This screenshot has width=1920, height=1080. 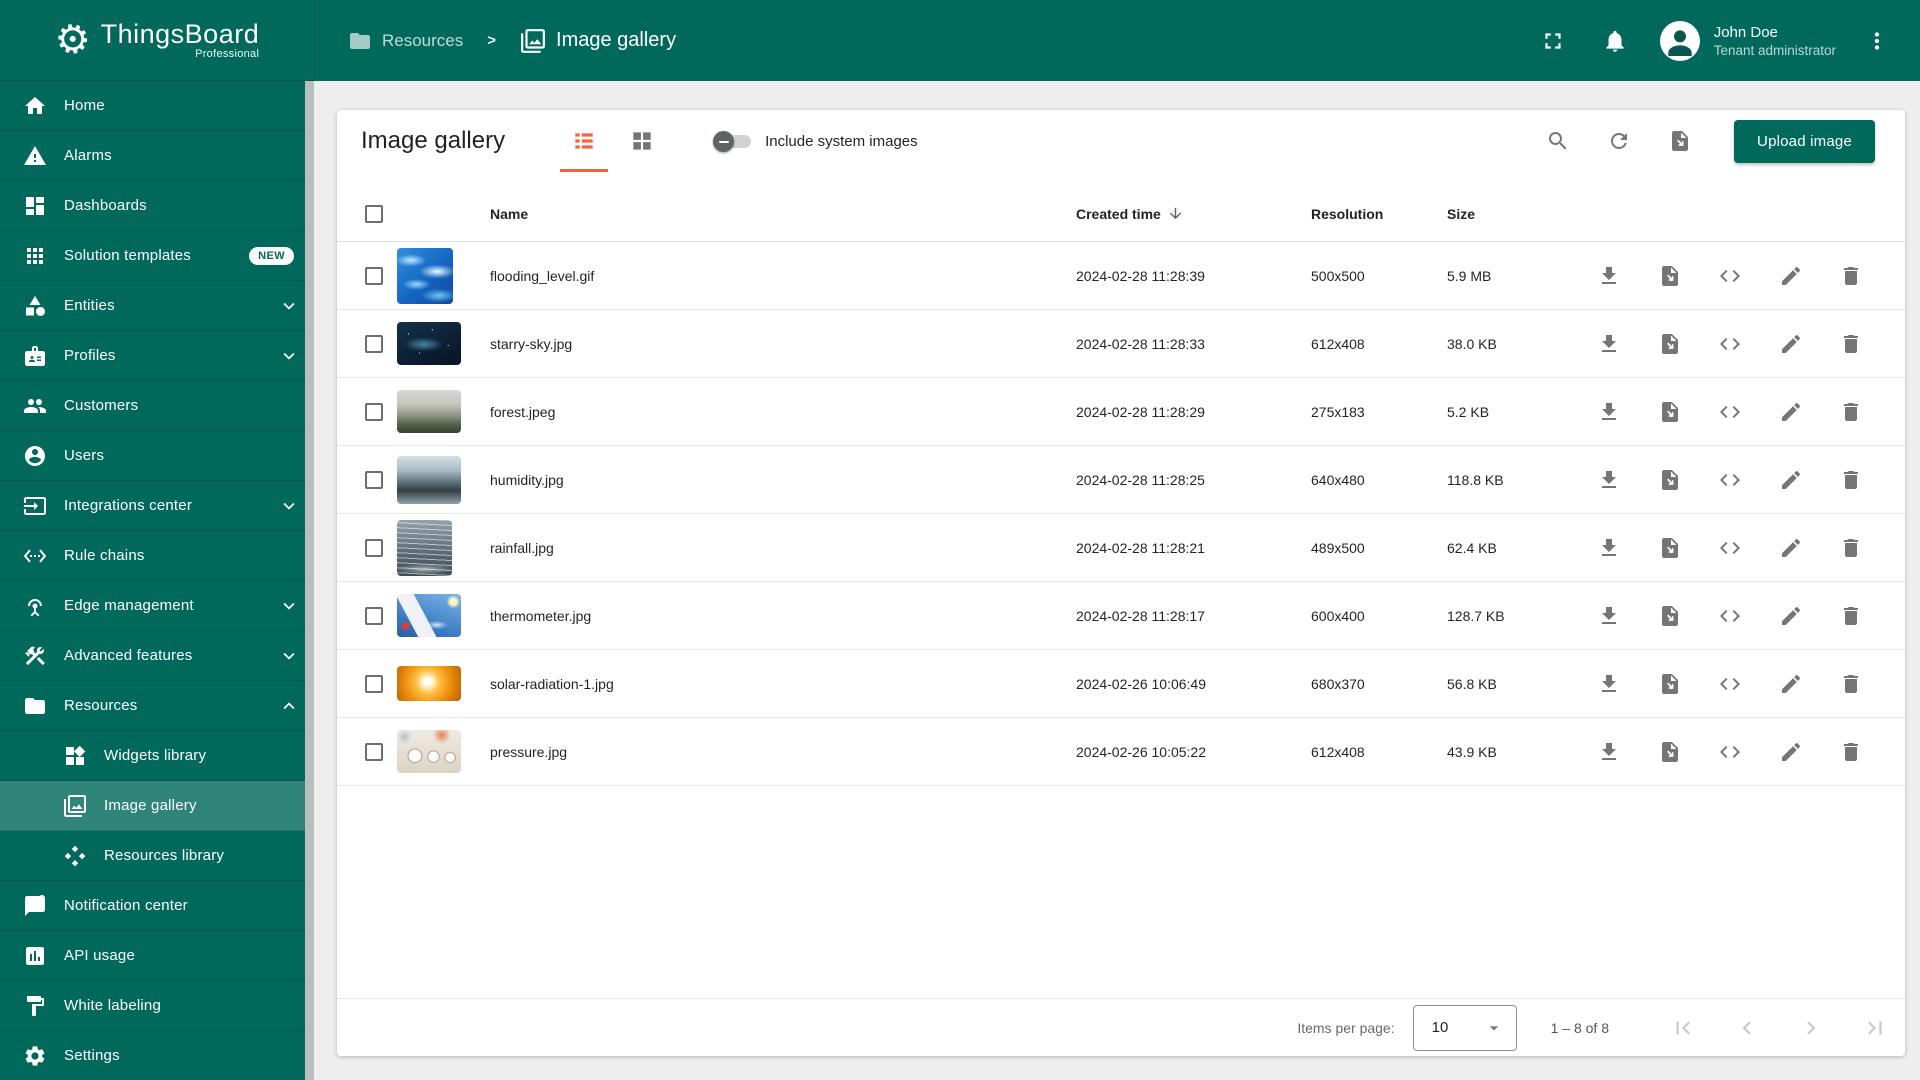 What do you see at coordinates (157, 406) in the screenshot?
I see `sidebar-item-customers: Customers` at bounding box center [157, 406].